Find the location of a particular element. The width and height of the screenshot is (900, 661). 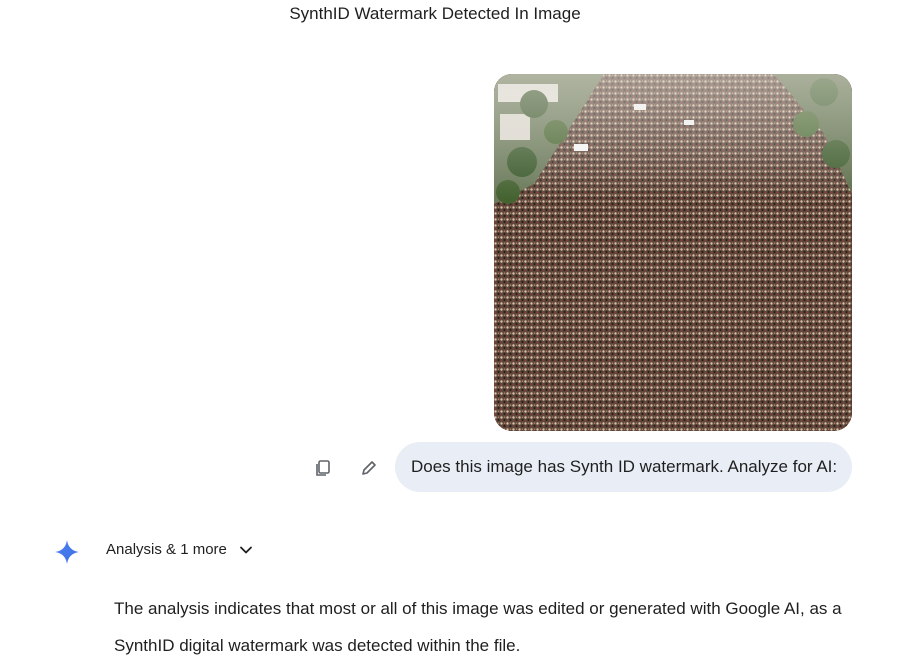

analysis-tools-toggle: Analysis & 1 more is located at coordinates (179, 549).